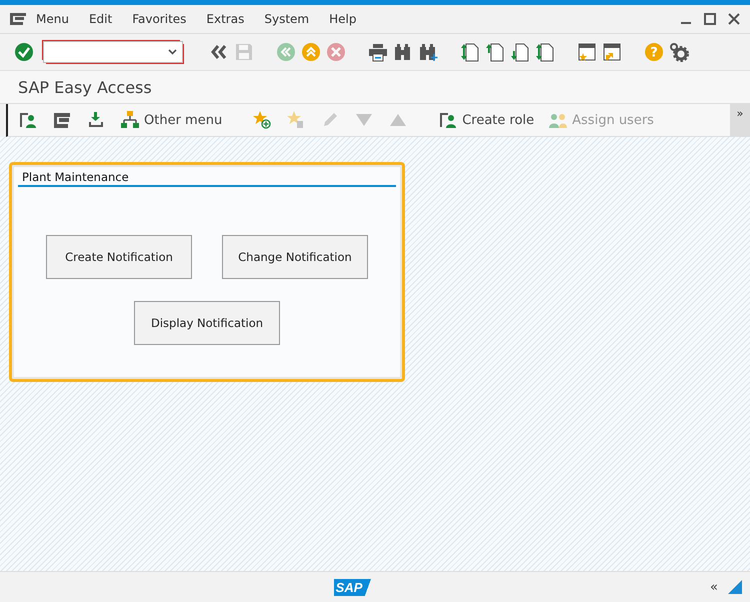 The height and width of the screenshot is (602, 750). Describe the element at coordinates (710, 19) in the screenshot. I see `maximize-icon` at that location.